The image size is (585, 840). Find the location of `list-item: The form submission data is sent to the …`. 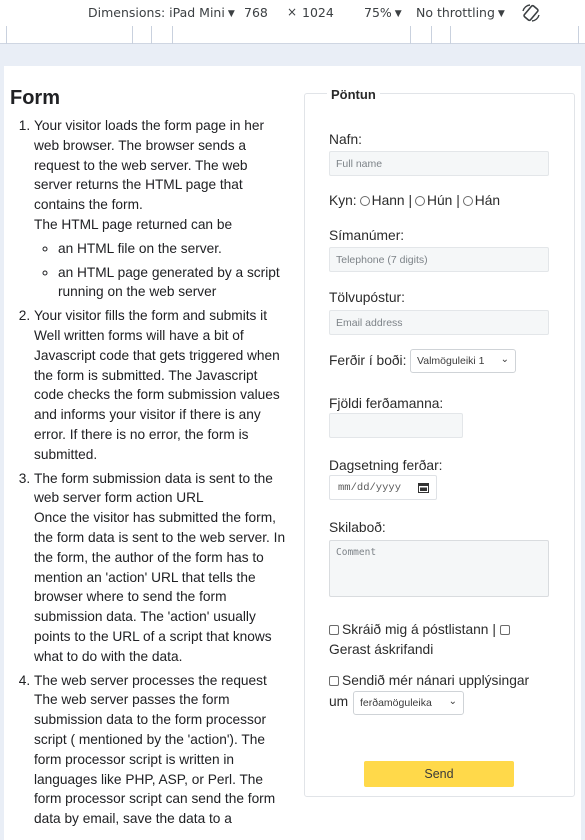

list-item: The form submission data is sent to the … is located at coordinates (160, 568).